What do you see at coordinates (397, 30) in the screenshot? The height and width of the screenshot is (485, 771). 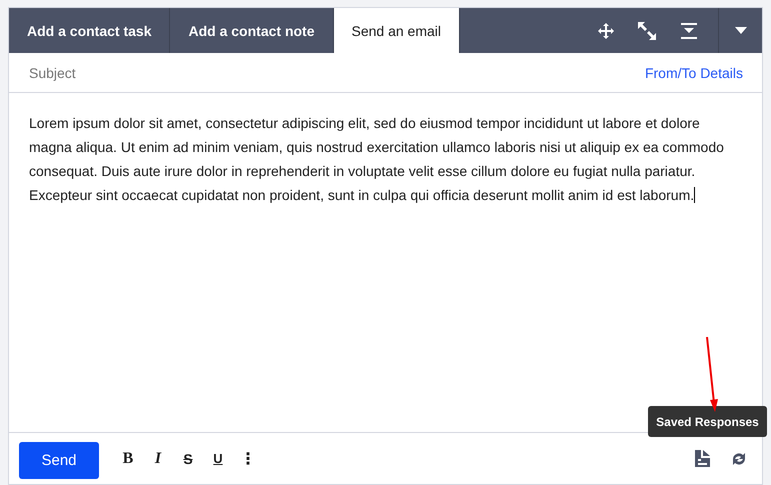 I see `tab: Send an email` at bounding box center [397, 30].